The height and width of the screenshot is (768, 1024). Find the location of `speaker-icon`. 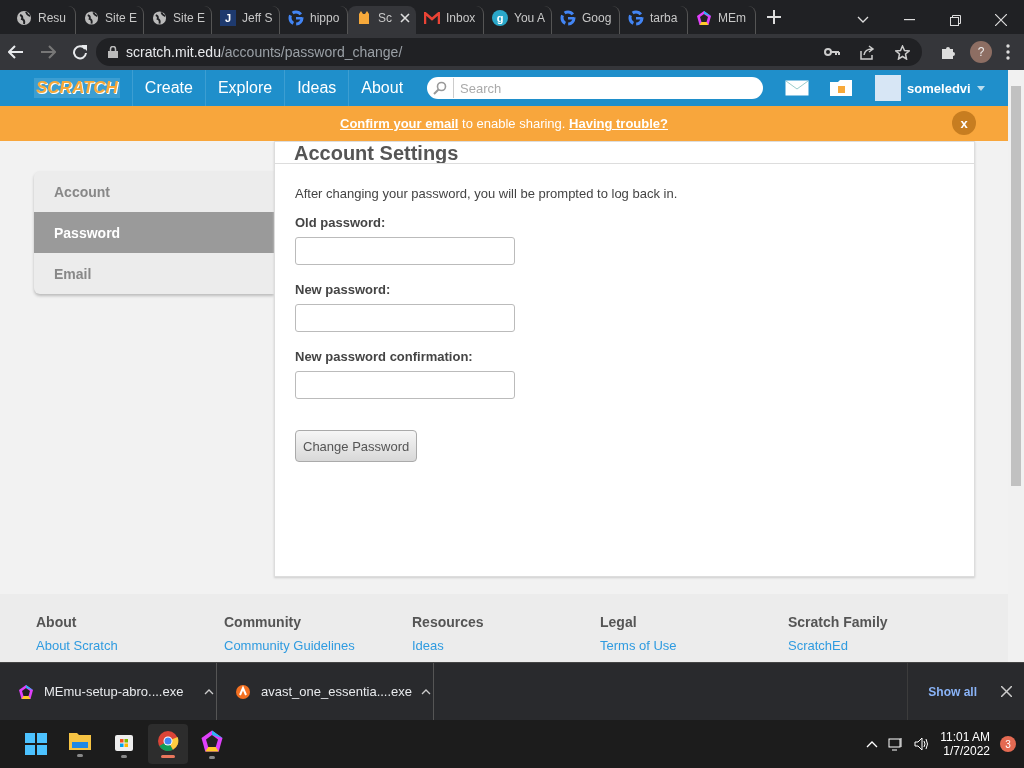

speaker-icon is located at coordinates (922, 744).